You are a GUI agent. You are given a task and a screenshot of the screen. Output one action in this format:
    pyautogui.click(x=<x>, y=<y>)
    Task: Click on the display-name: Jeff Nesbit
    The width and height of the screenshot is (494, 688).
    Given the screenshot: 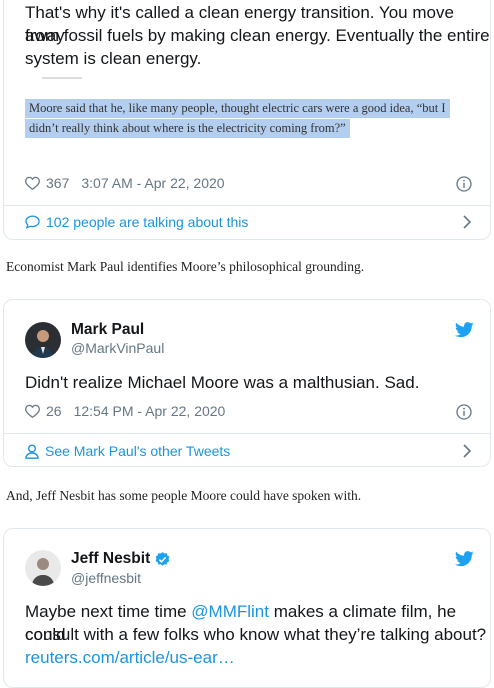 What is the action you would take?
    pyautogui.click(x=110, y=559)
    